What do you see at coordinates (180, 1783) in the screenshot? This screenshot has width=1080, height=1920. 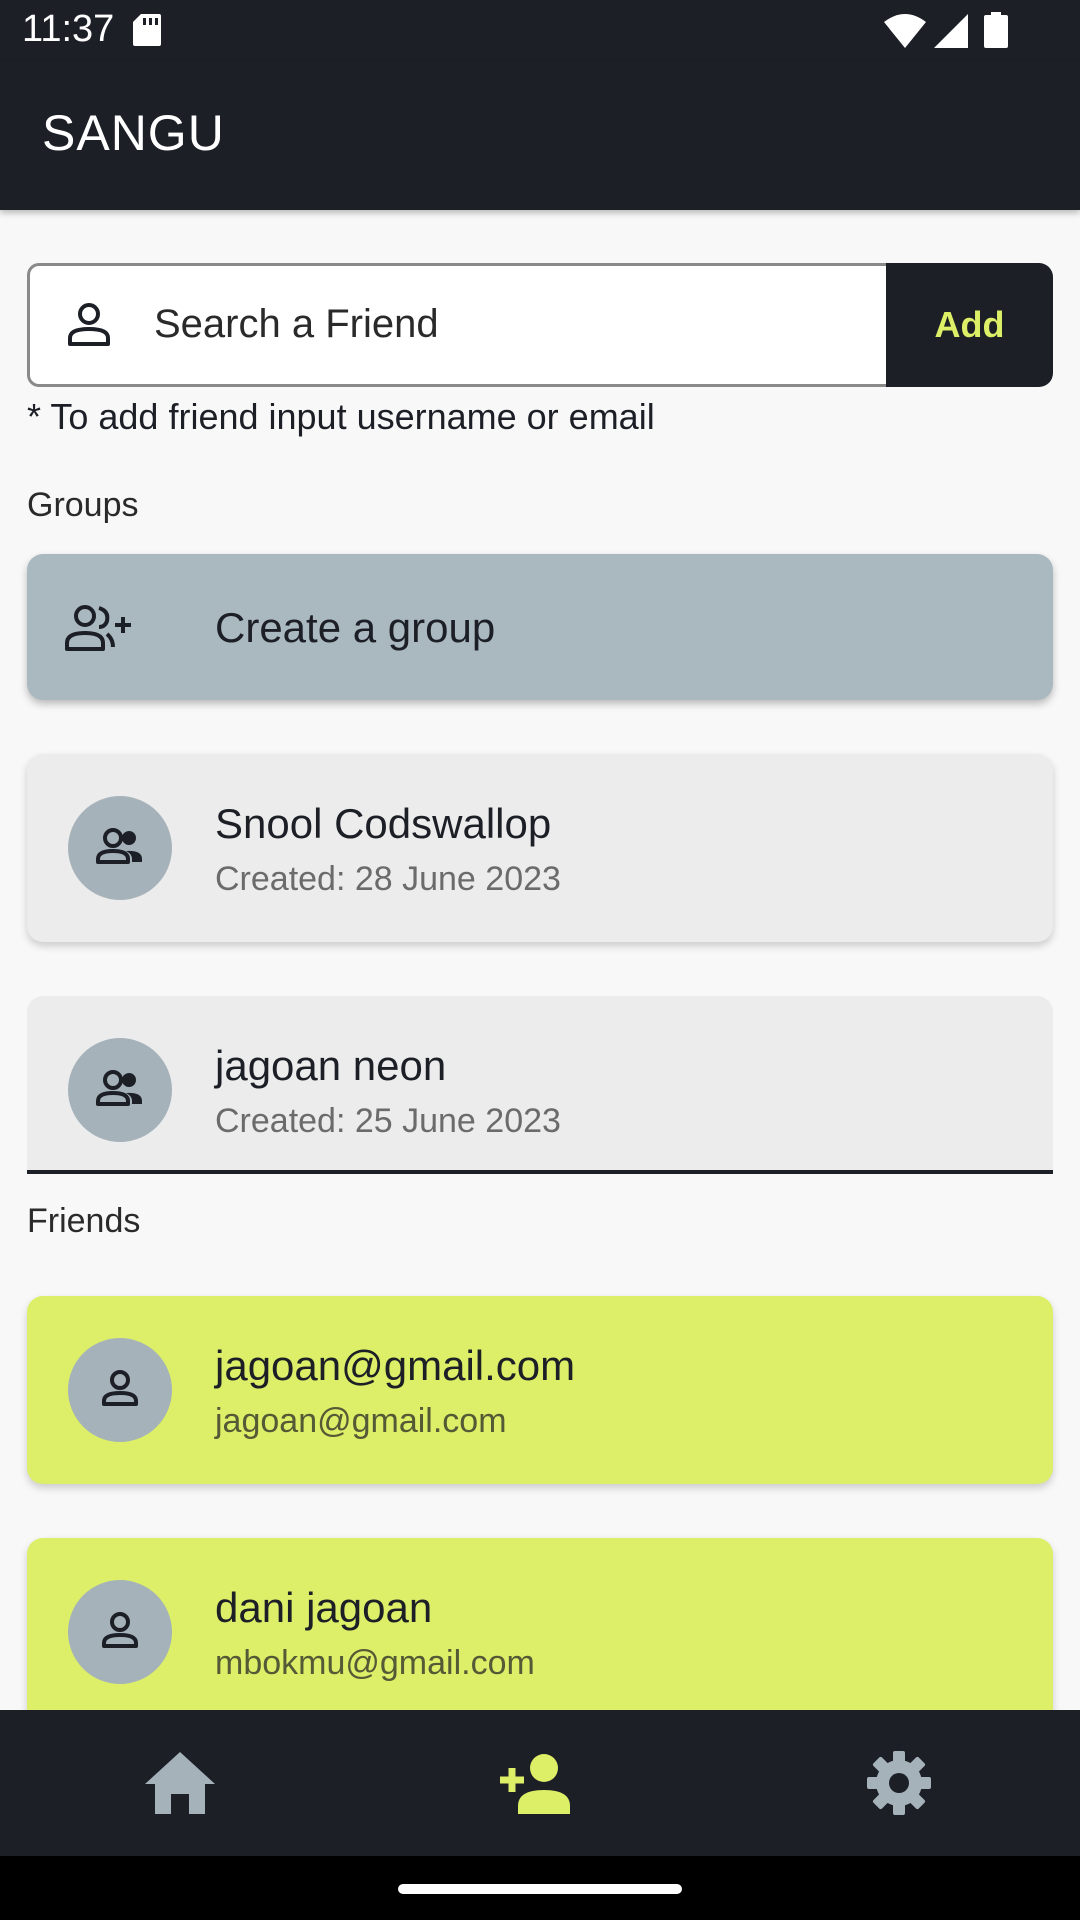 I see `home-icon` at bounding box center [180, 1783].